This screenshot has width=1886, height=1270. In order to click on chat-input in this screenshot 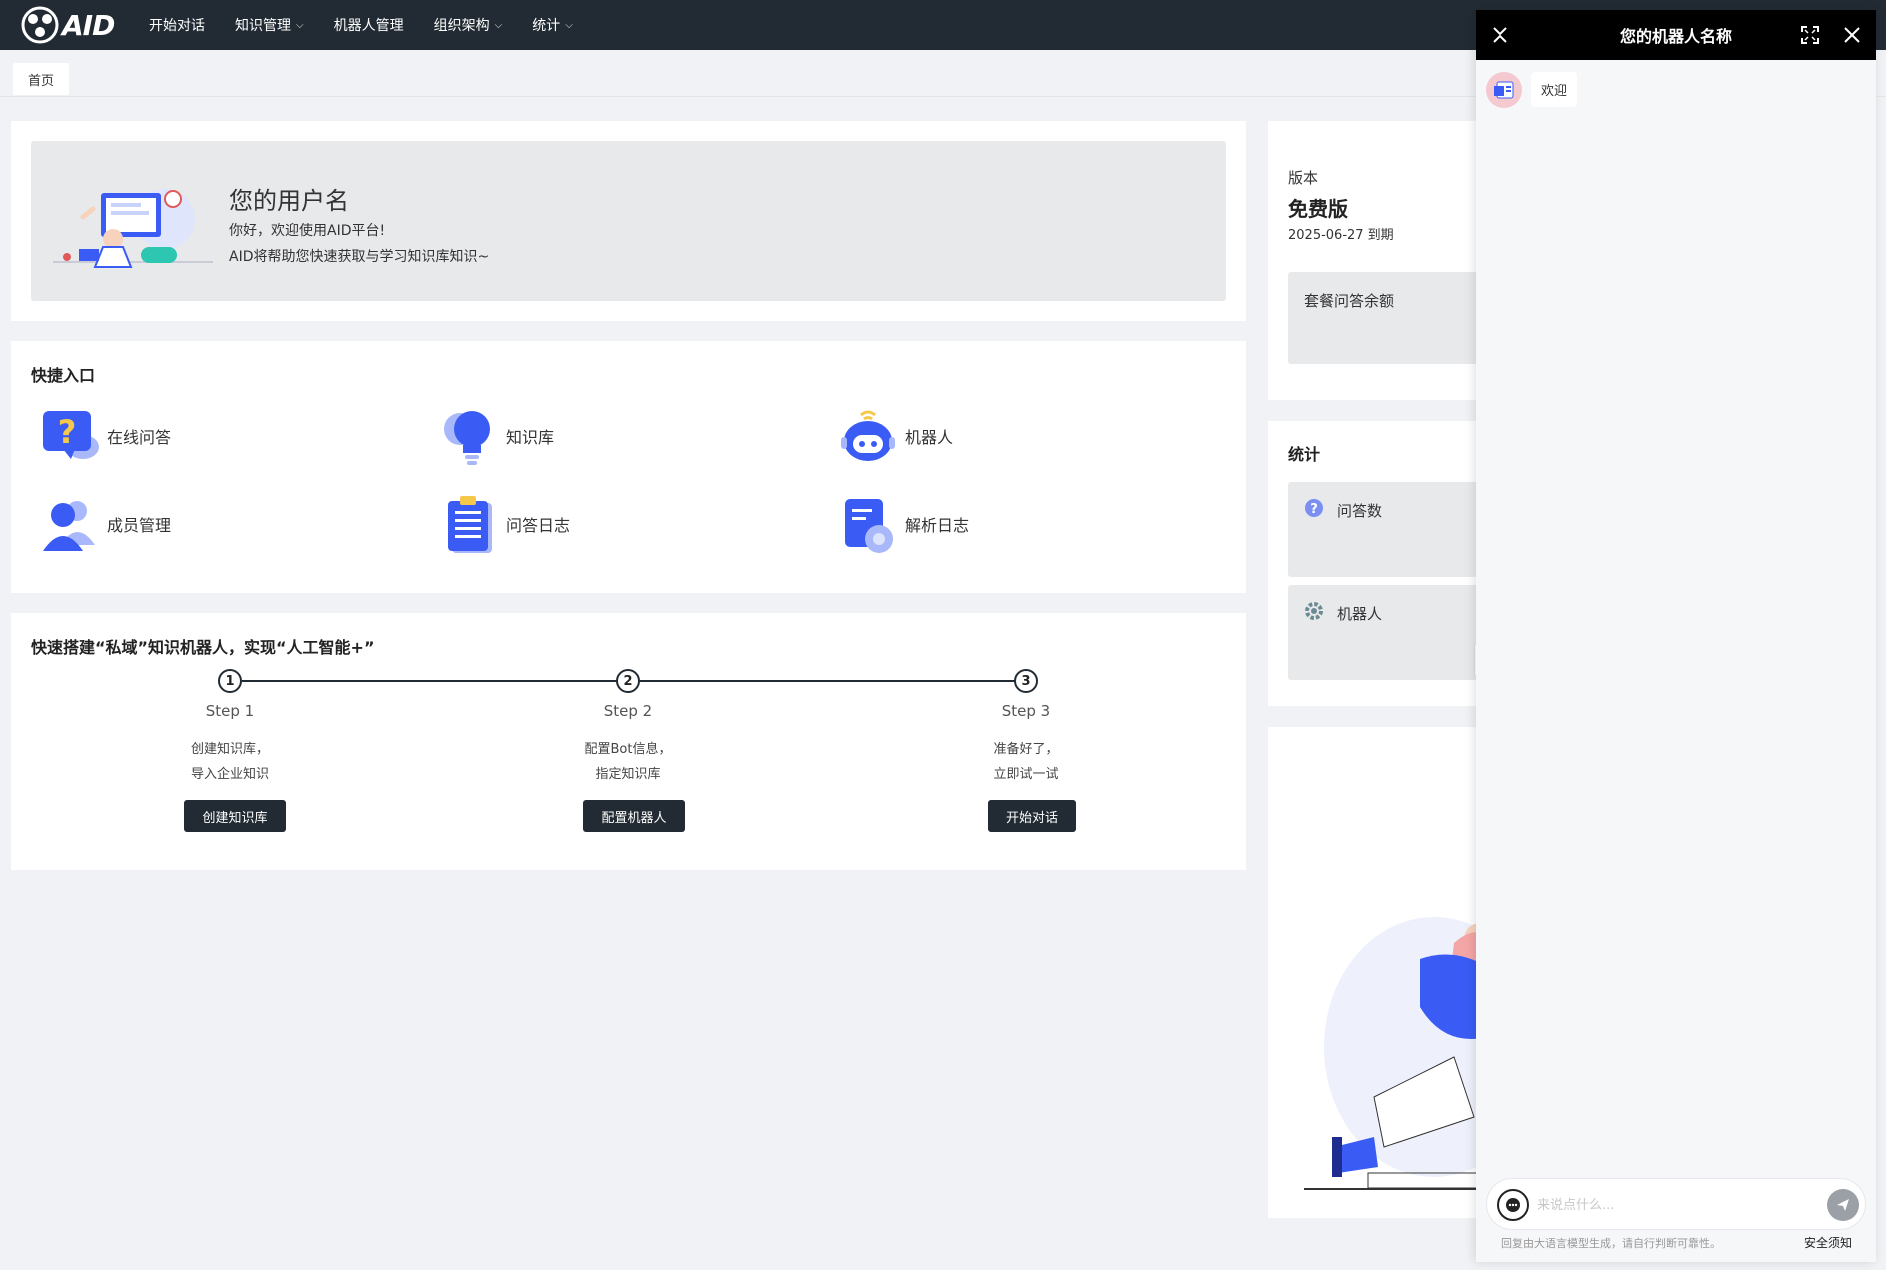, I will do `click(1677, 1205)`.